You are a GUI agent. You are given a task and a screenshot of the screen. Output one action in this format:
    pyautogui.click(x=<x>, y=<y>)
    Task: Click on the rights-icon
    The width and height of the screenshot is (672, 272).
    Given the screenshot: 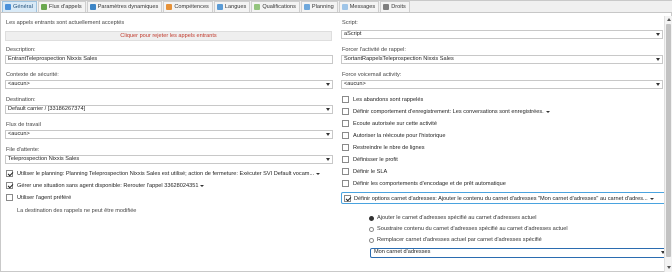 What is the action you would take?
    pyautogui.click(x=386, y=7)
    